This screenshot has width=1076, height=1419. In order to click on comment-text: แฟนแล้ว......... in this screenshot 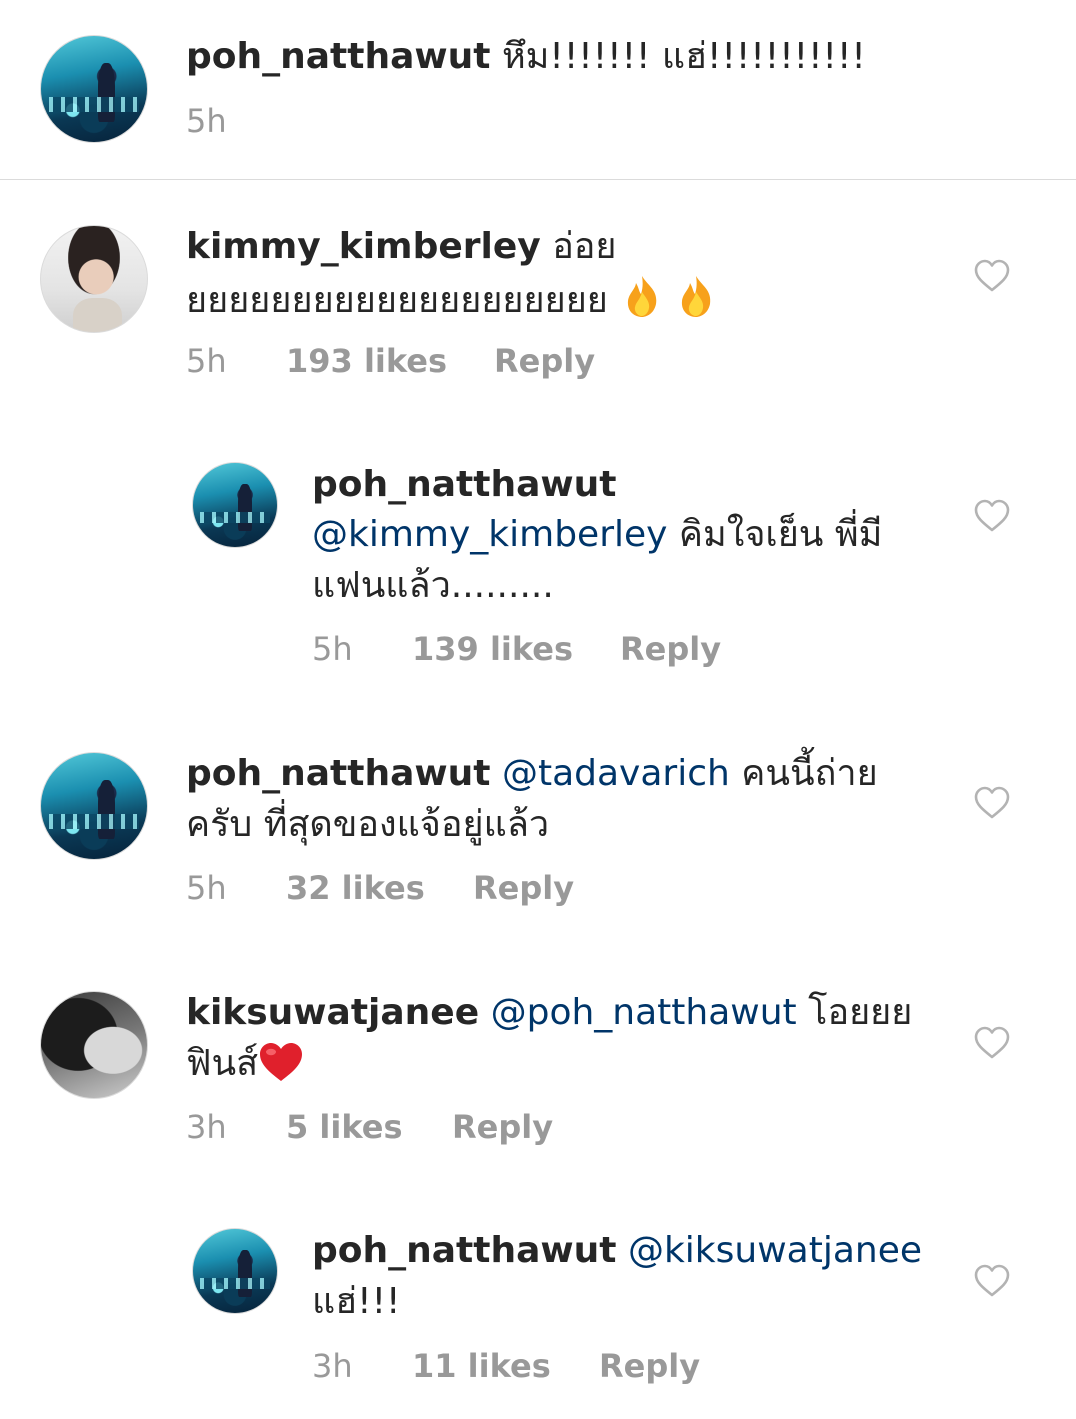, I will do `click(433, 585)`.